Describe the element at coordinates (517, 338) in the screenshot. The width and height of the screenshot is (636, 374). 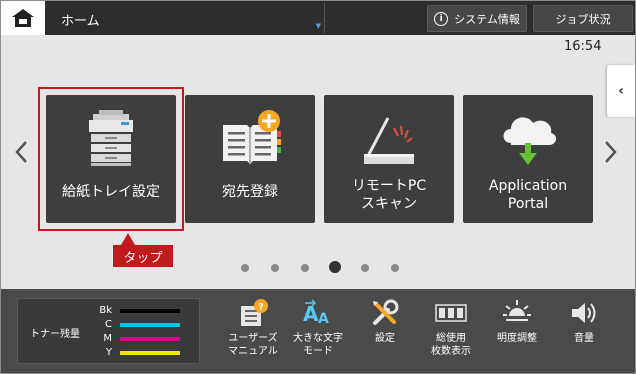
I see `button-label-line: 明度調整` at that location.